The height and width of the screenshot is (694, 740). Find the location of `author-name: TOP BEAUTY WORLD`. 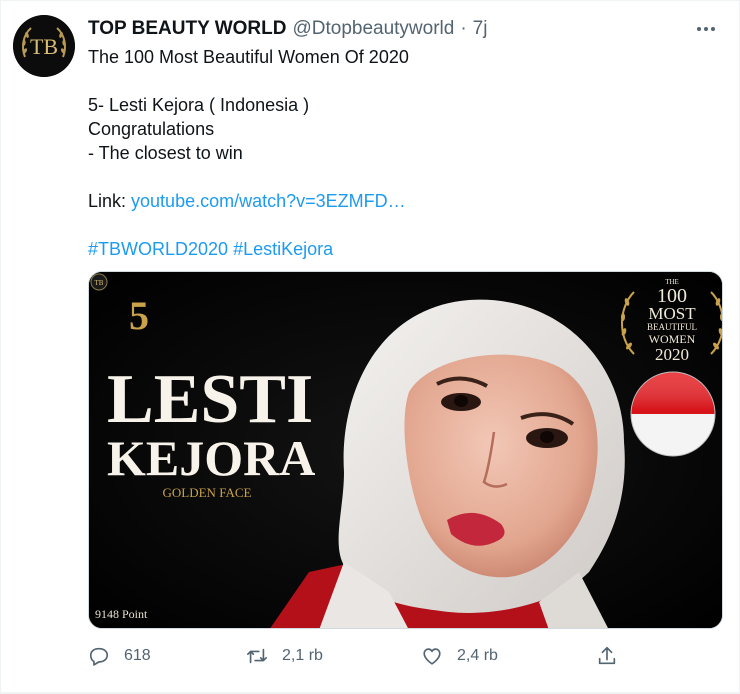

author-name: TOP BEAUTY WORLD is located at coordinates (187, 29).